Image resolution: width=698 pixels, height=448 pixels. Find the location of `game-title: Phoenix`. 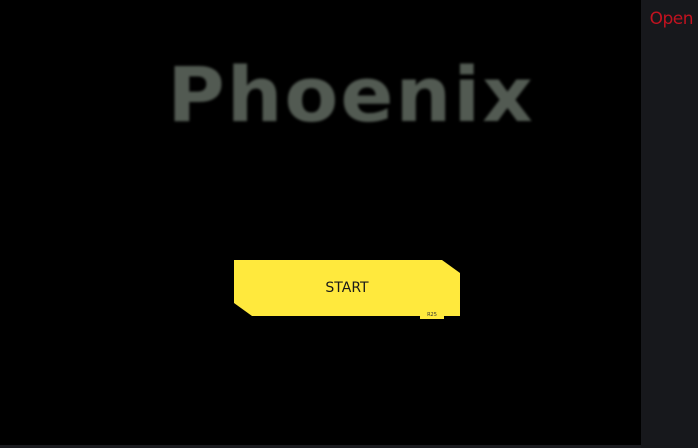

game-title: Phoenix is located at coordinates (351, 94).